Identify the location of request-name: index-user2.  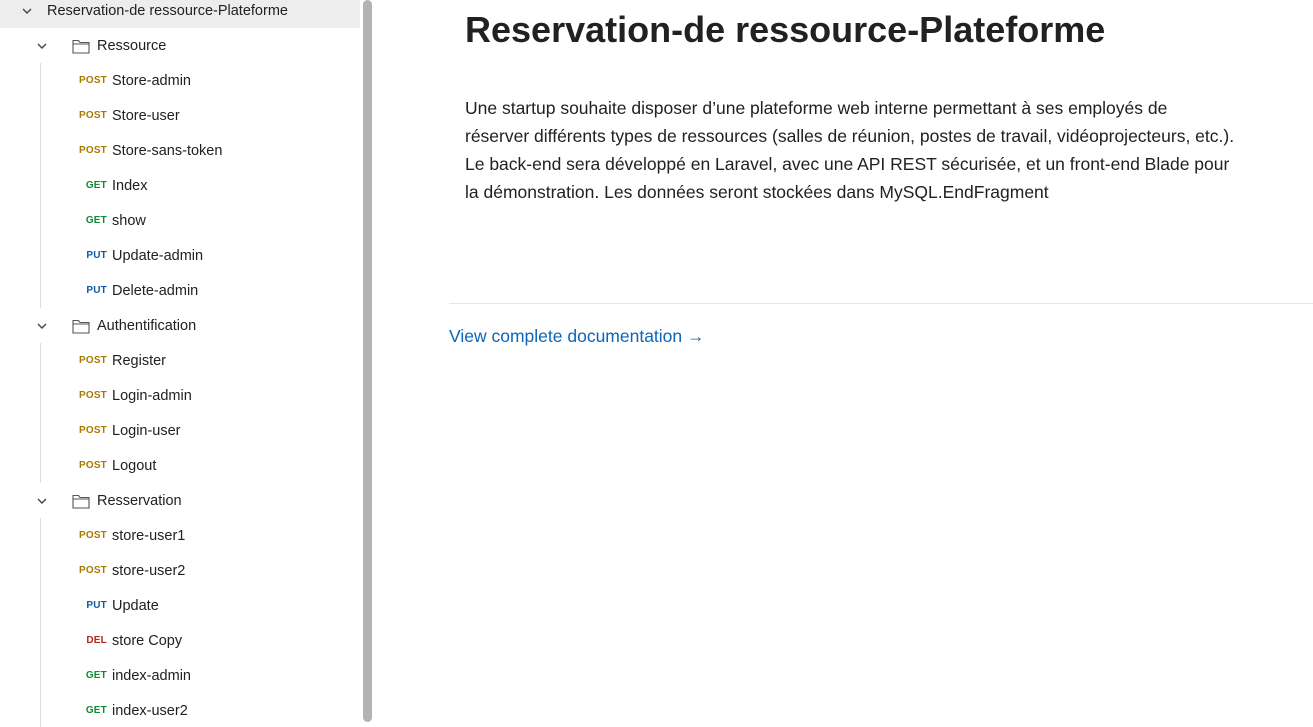
(150, 710).